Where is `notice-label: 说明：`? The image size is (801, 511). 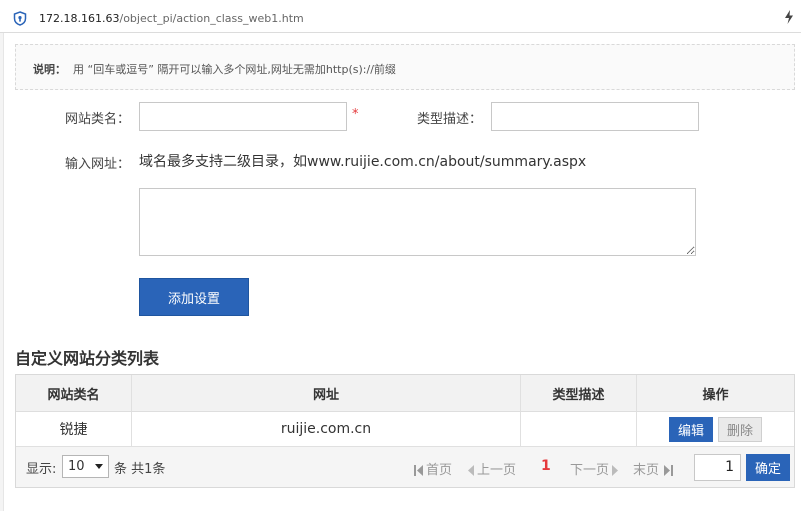
notice-label: 说明： is located at coordinates (49, 69).